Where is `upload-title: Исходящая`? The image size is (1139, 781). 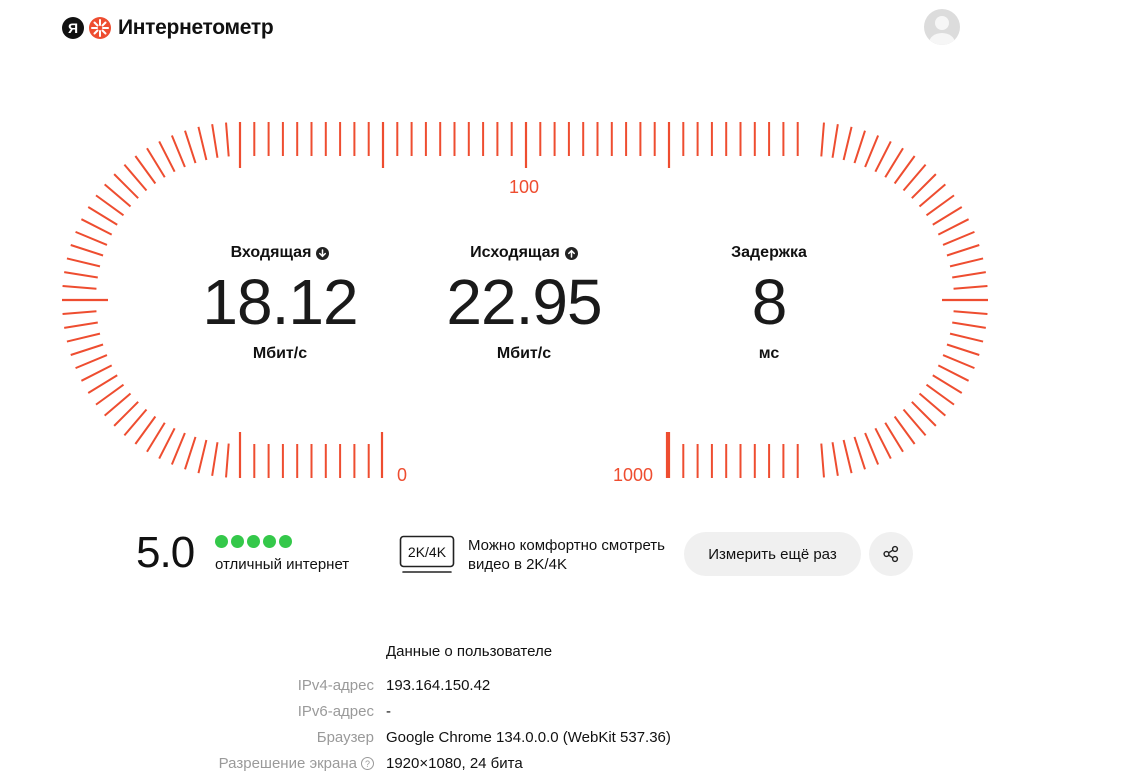 upload-title: Исходящая is located at coordinates (515, 252).